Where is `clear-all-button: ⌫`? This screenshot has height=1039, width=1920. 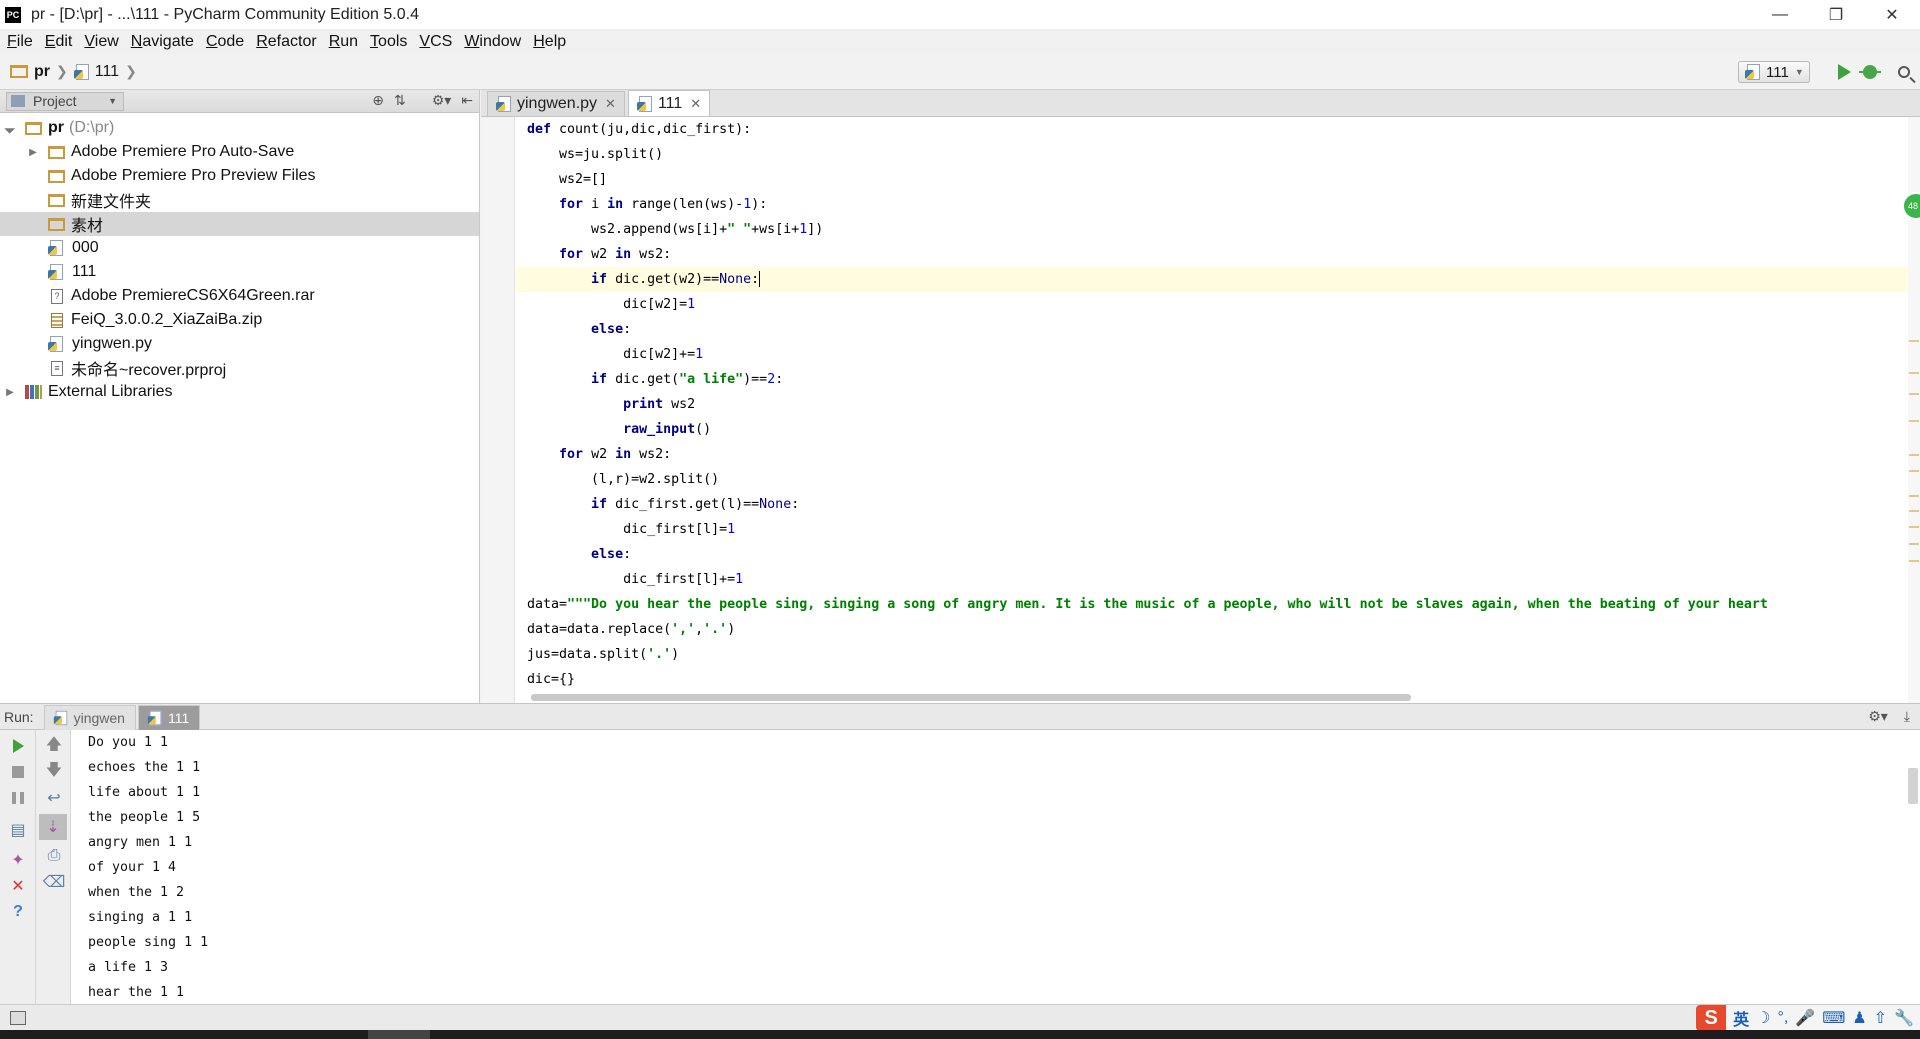 clear-all-button: ⌫ is located at coordinates (54, 882).